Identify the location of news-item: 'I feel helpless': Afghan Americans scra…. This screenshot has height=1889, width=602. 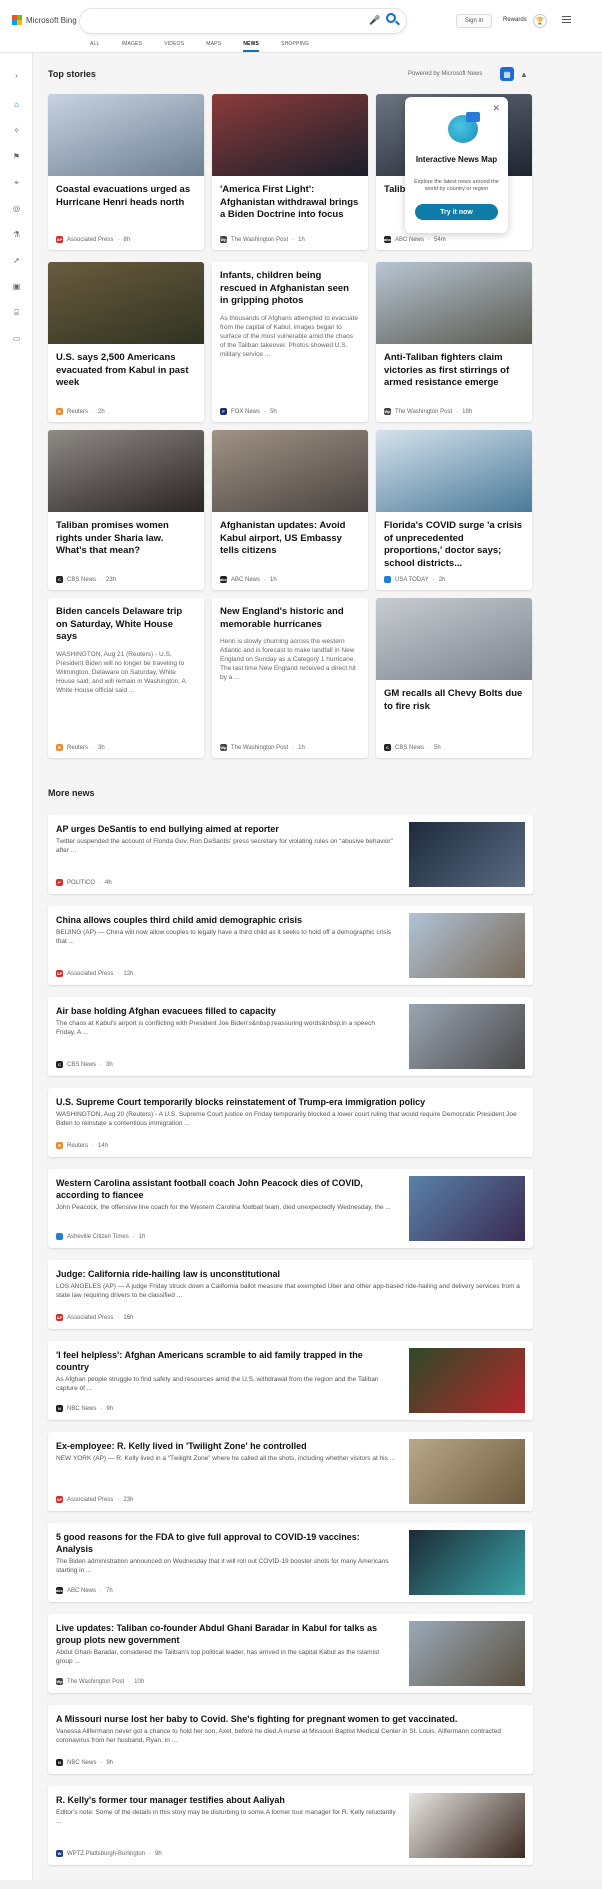
(290, 1380).